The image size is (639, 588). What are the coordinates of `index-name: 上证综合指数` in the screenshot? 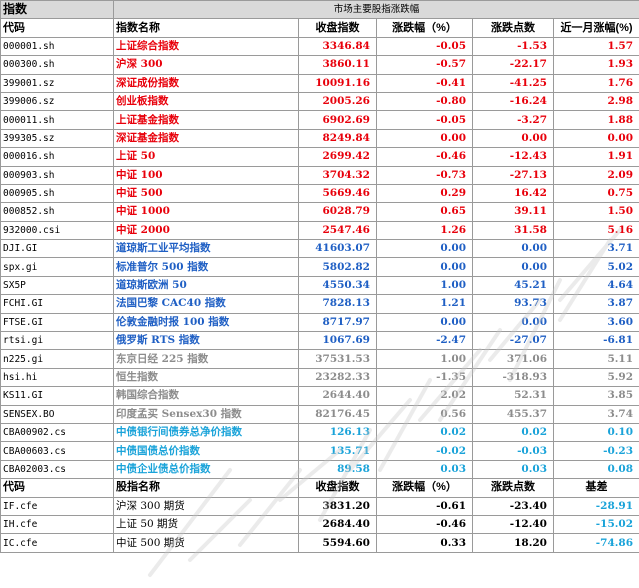 It's located at (206, 46).